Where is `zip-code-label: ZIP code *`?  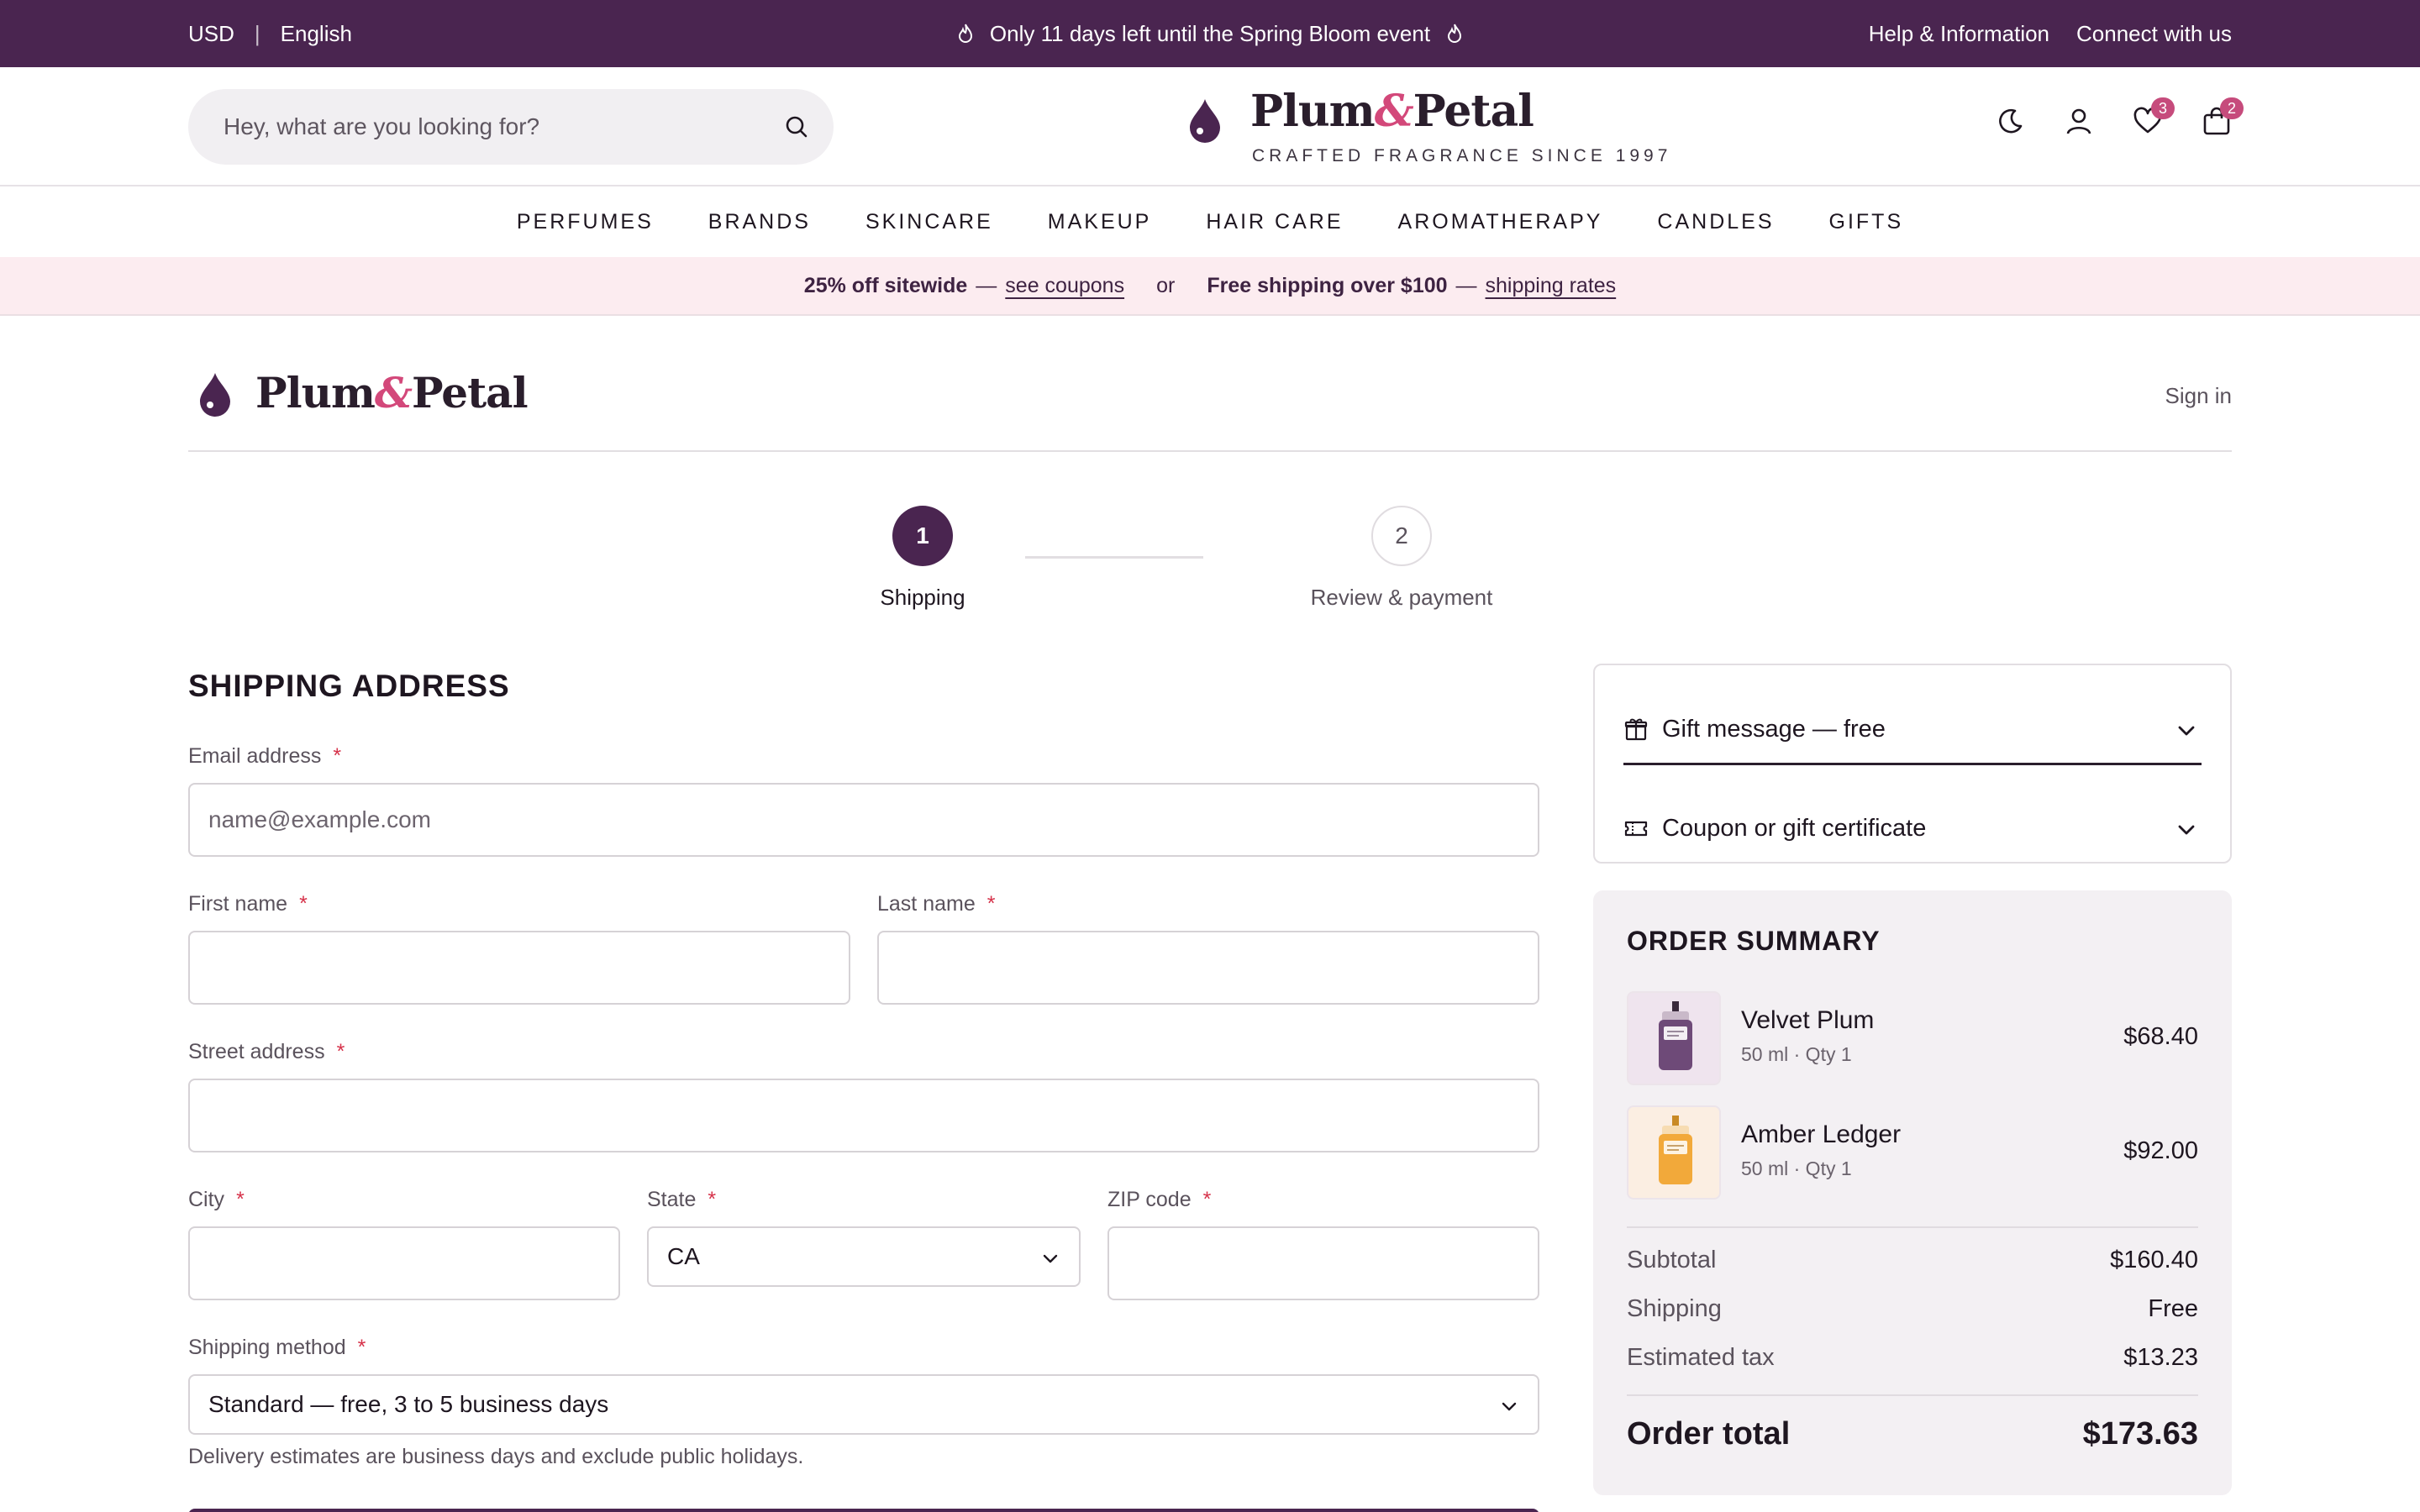 zip-code-label: ZIP code * is located at coordinates (1159, 1199).